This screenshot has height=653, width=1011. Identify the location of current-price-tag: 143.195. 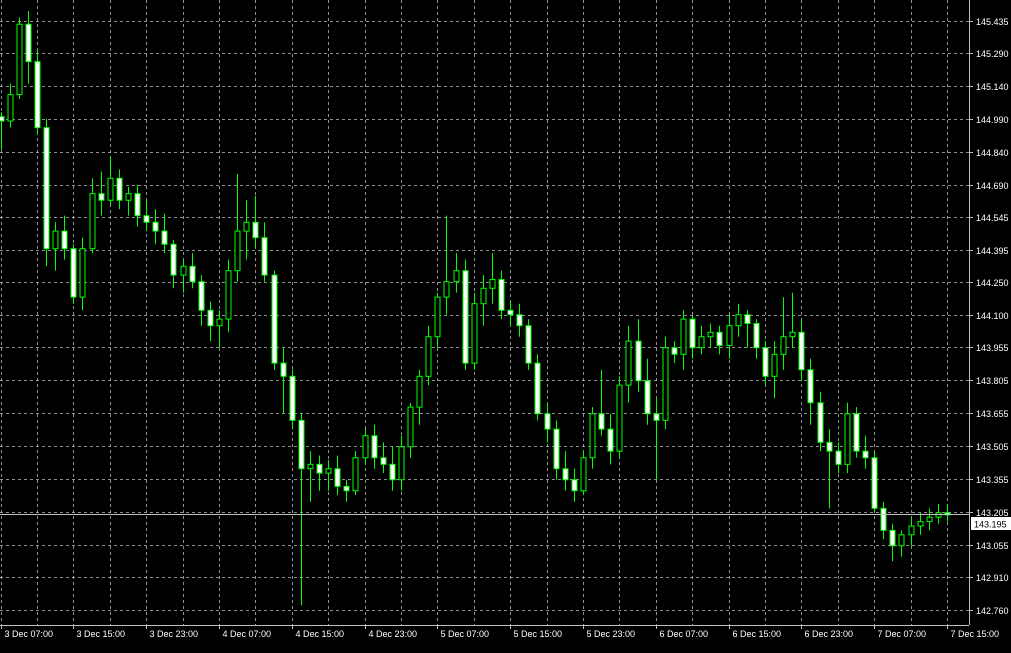
(991, 523).